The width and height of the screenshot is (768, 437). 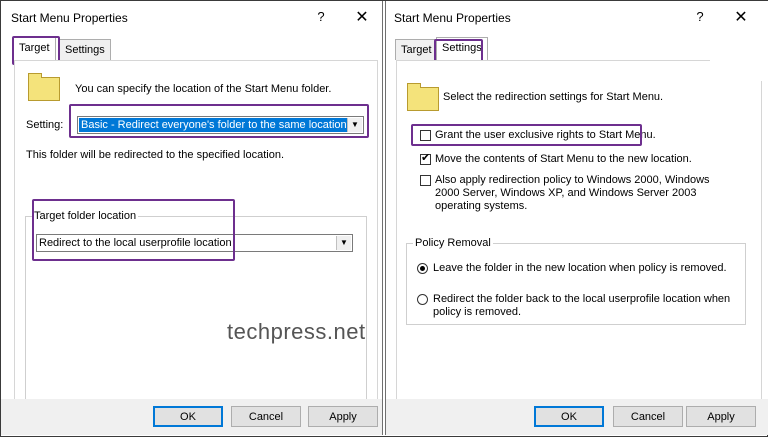 What do you see at coordinates (738, 57) in the screenshot?
I see `blank-area` at bounding box center [738, 57].